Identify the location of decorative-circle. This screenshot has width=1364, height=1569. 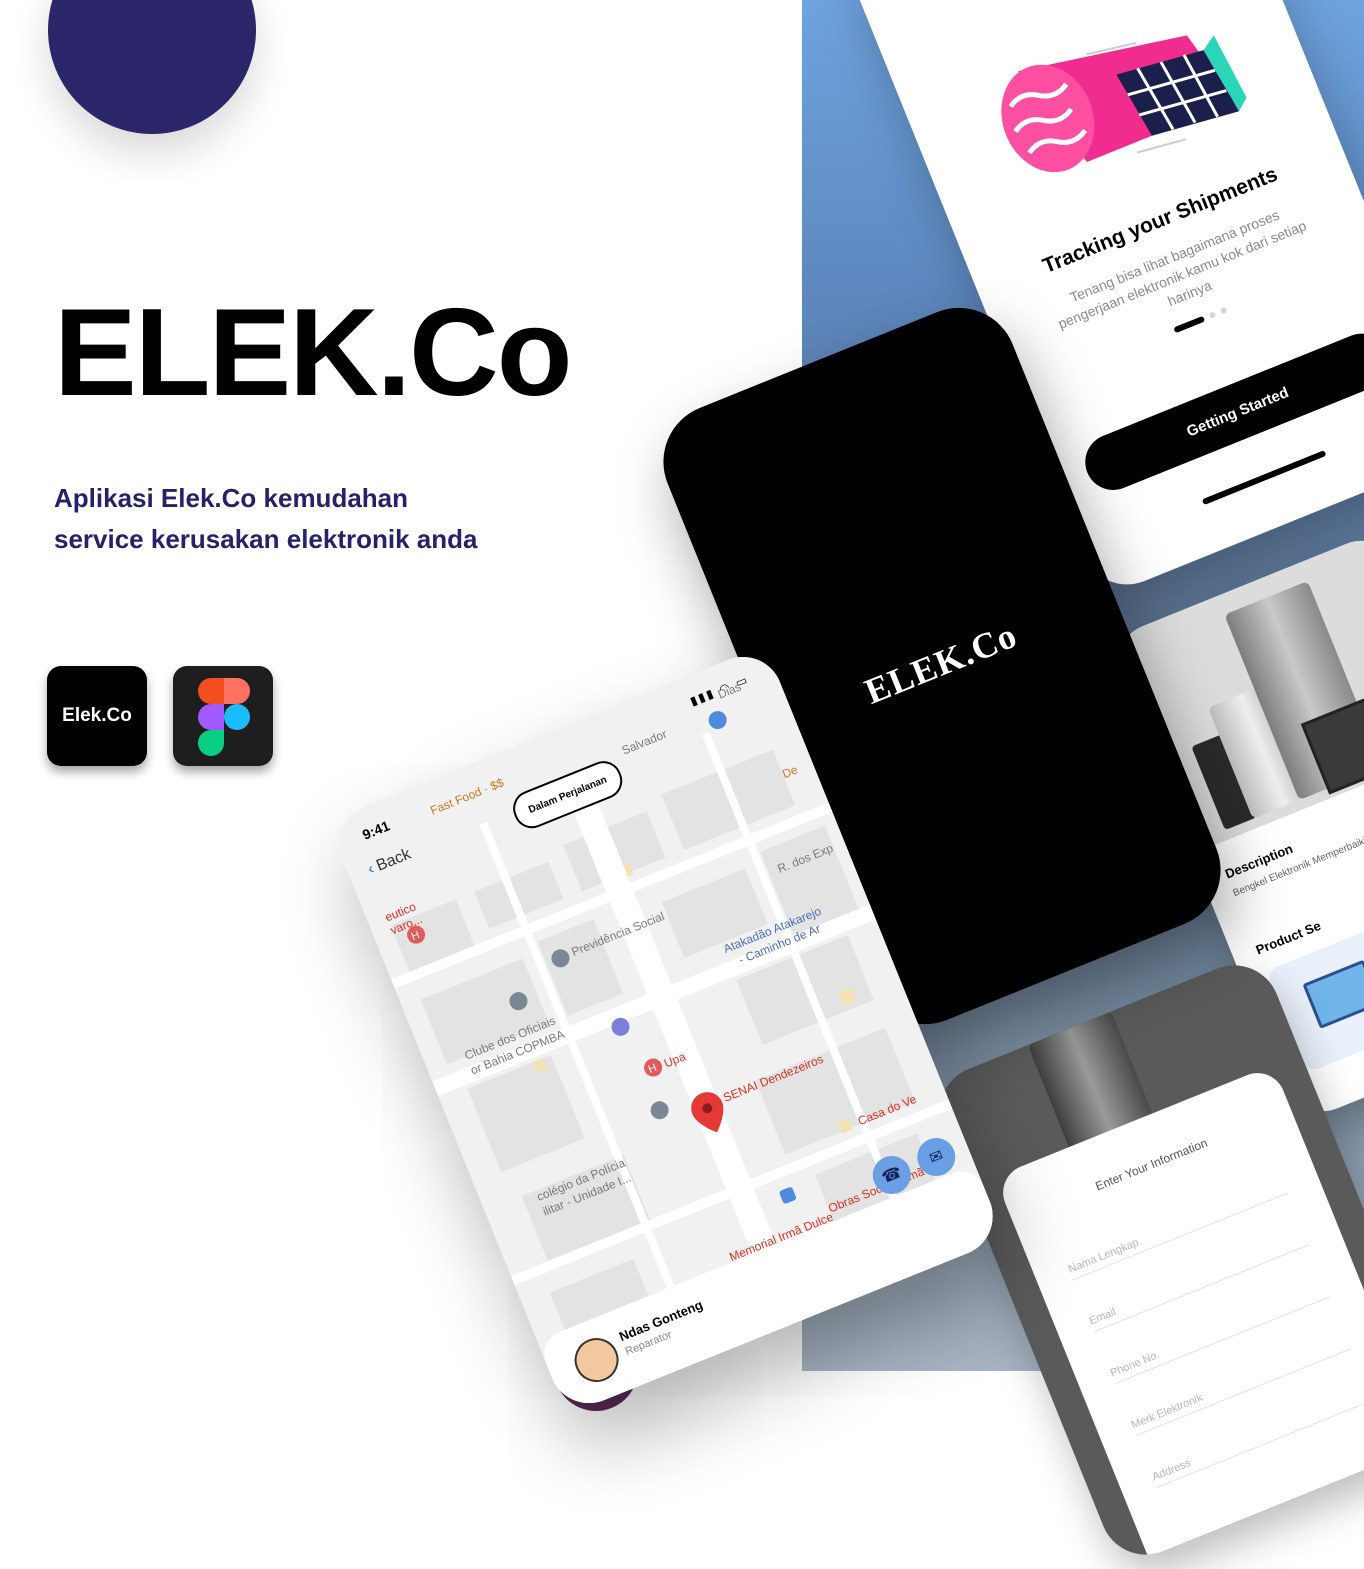
(152, 67).